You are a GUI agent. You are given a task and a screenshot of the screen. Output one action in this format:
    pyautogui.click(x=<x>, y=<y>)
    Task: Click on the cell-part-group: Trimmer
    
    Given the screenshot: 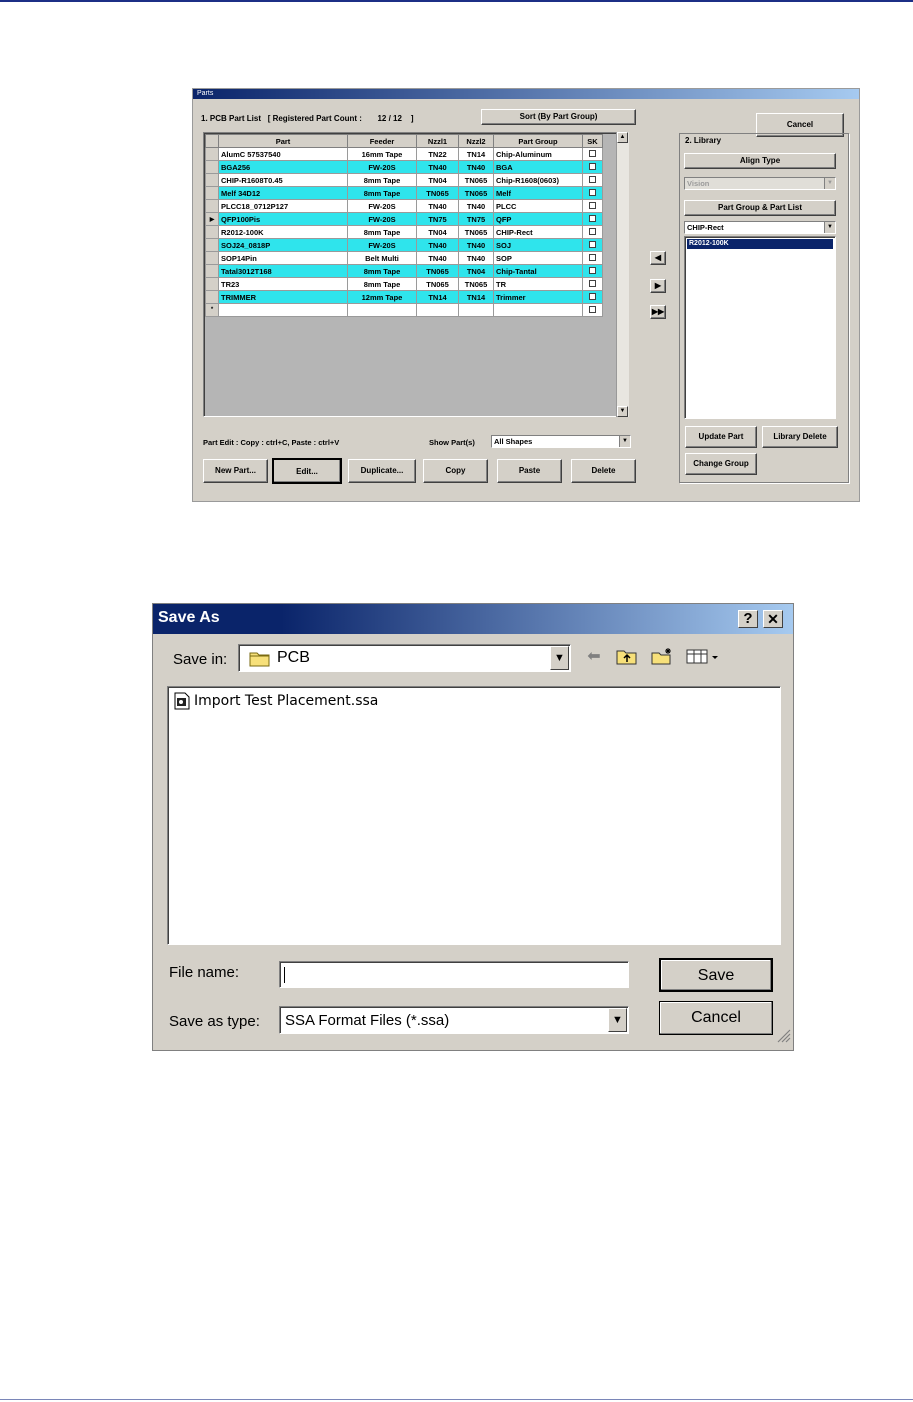 What is the action you would take?
    pyautogui.click(x=538, y=297)
    